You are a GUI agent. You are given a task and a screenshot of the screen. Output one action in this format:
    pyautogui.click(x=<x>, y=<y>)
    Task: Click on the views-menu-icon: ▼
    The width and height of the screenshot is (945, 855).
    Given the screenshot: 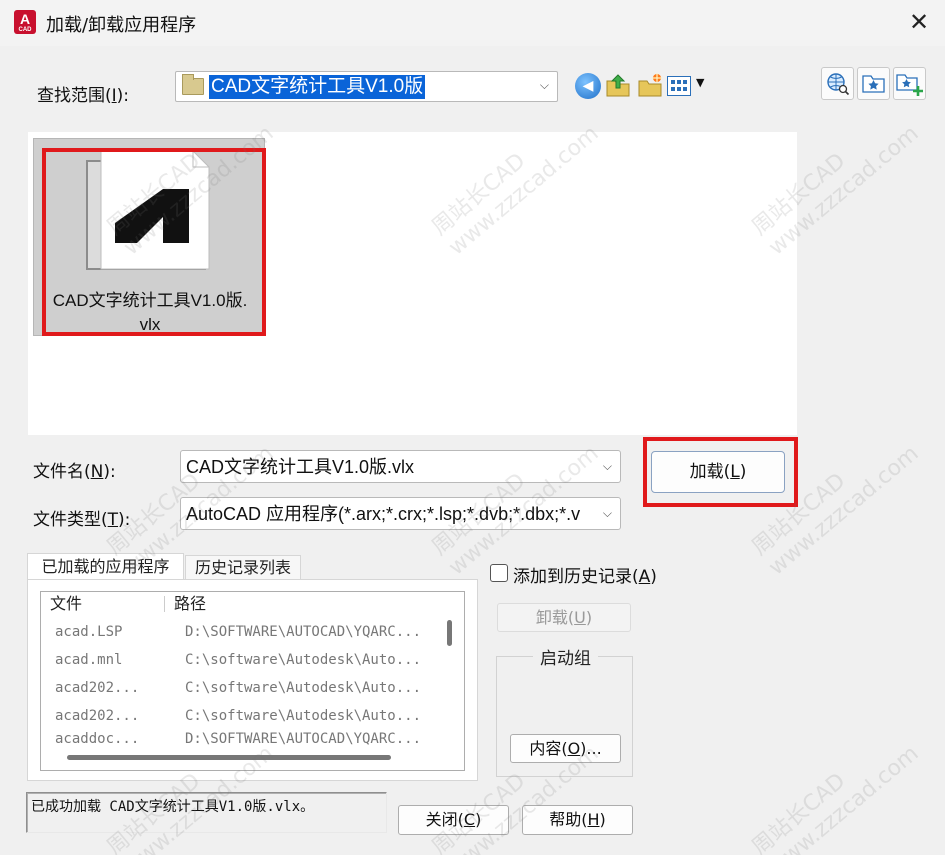 What is the action you would take?
    pyautogui.click(x=687, y=87)
    